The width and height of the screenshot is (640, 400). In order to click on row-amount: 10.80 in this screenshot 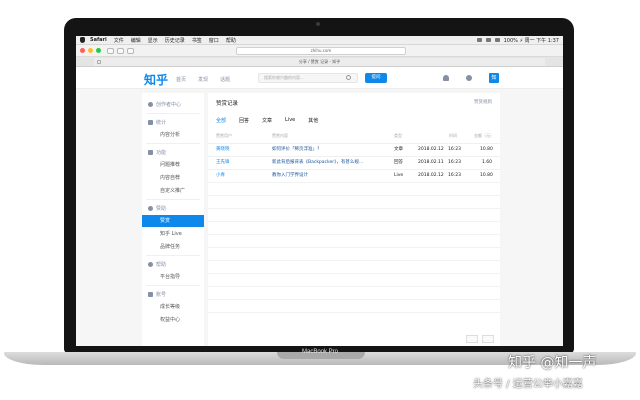, I will do `click(486, 175)`.